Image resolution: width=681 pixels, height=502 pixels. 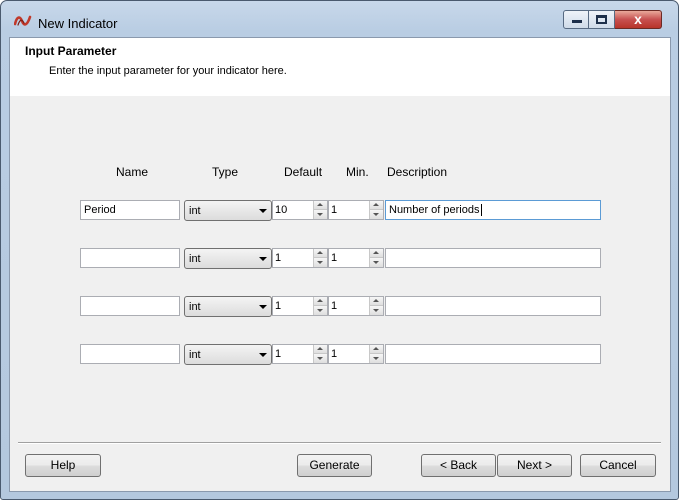 I want to click on help-button: Help, so click(x=63, y=465).